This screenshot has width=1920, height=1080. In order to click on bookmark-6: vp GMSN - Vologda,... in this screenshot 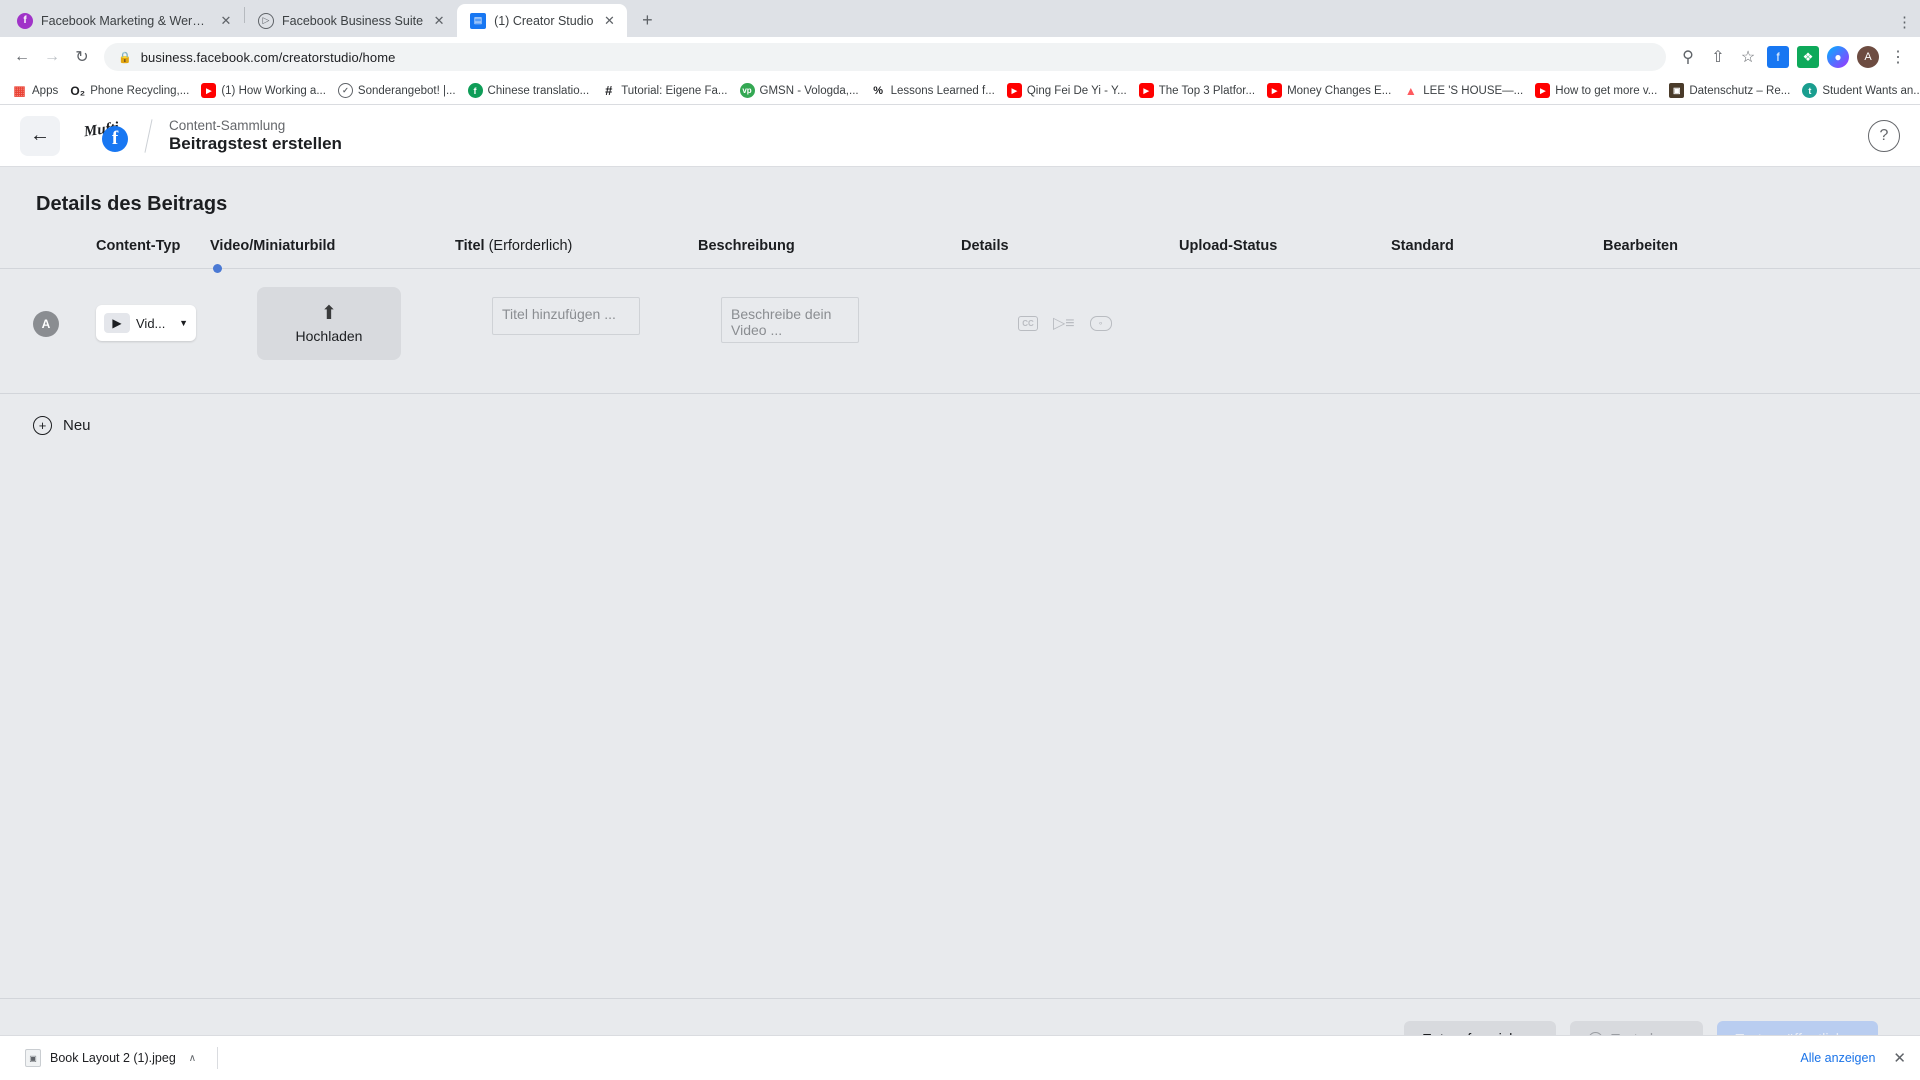, I will do `click(799, 90)`.